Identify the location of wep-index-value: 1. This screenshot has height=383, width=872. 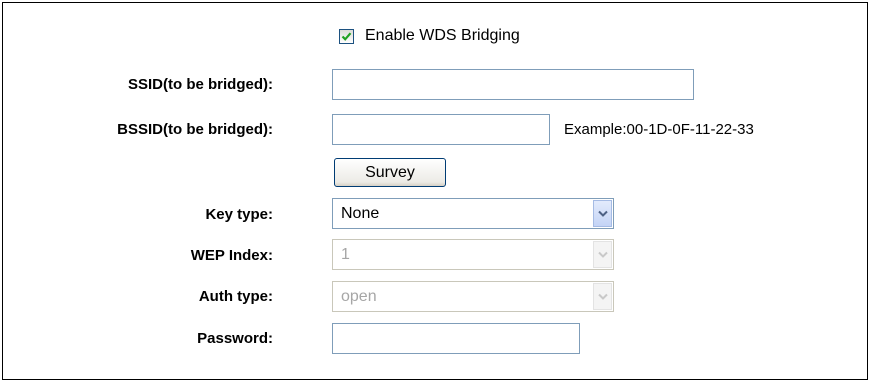
(345, 254).